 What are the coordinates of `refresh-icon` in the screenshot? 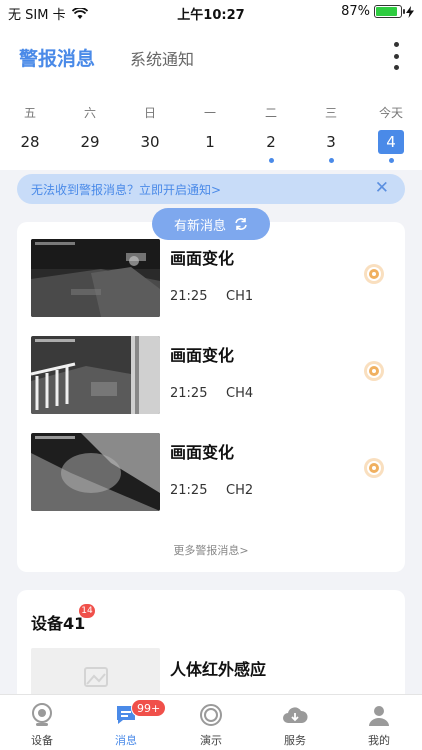 It's located at (241, 224).